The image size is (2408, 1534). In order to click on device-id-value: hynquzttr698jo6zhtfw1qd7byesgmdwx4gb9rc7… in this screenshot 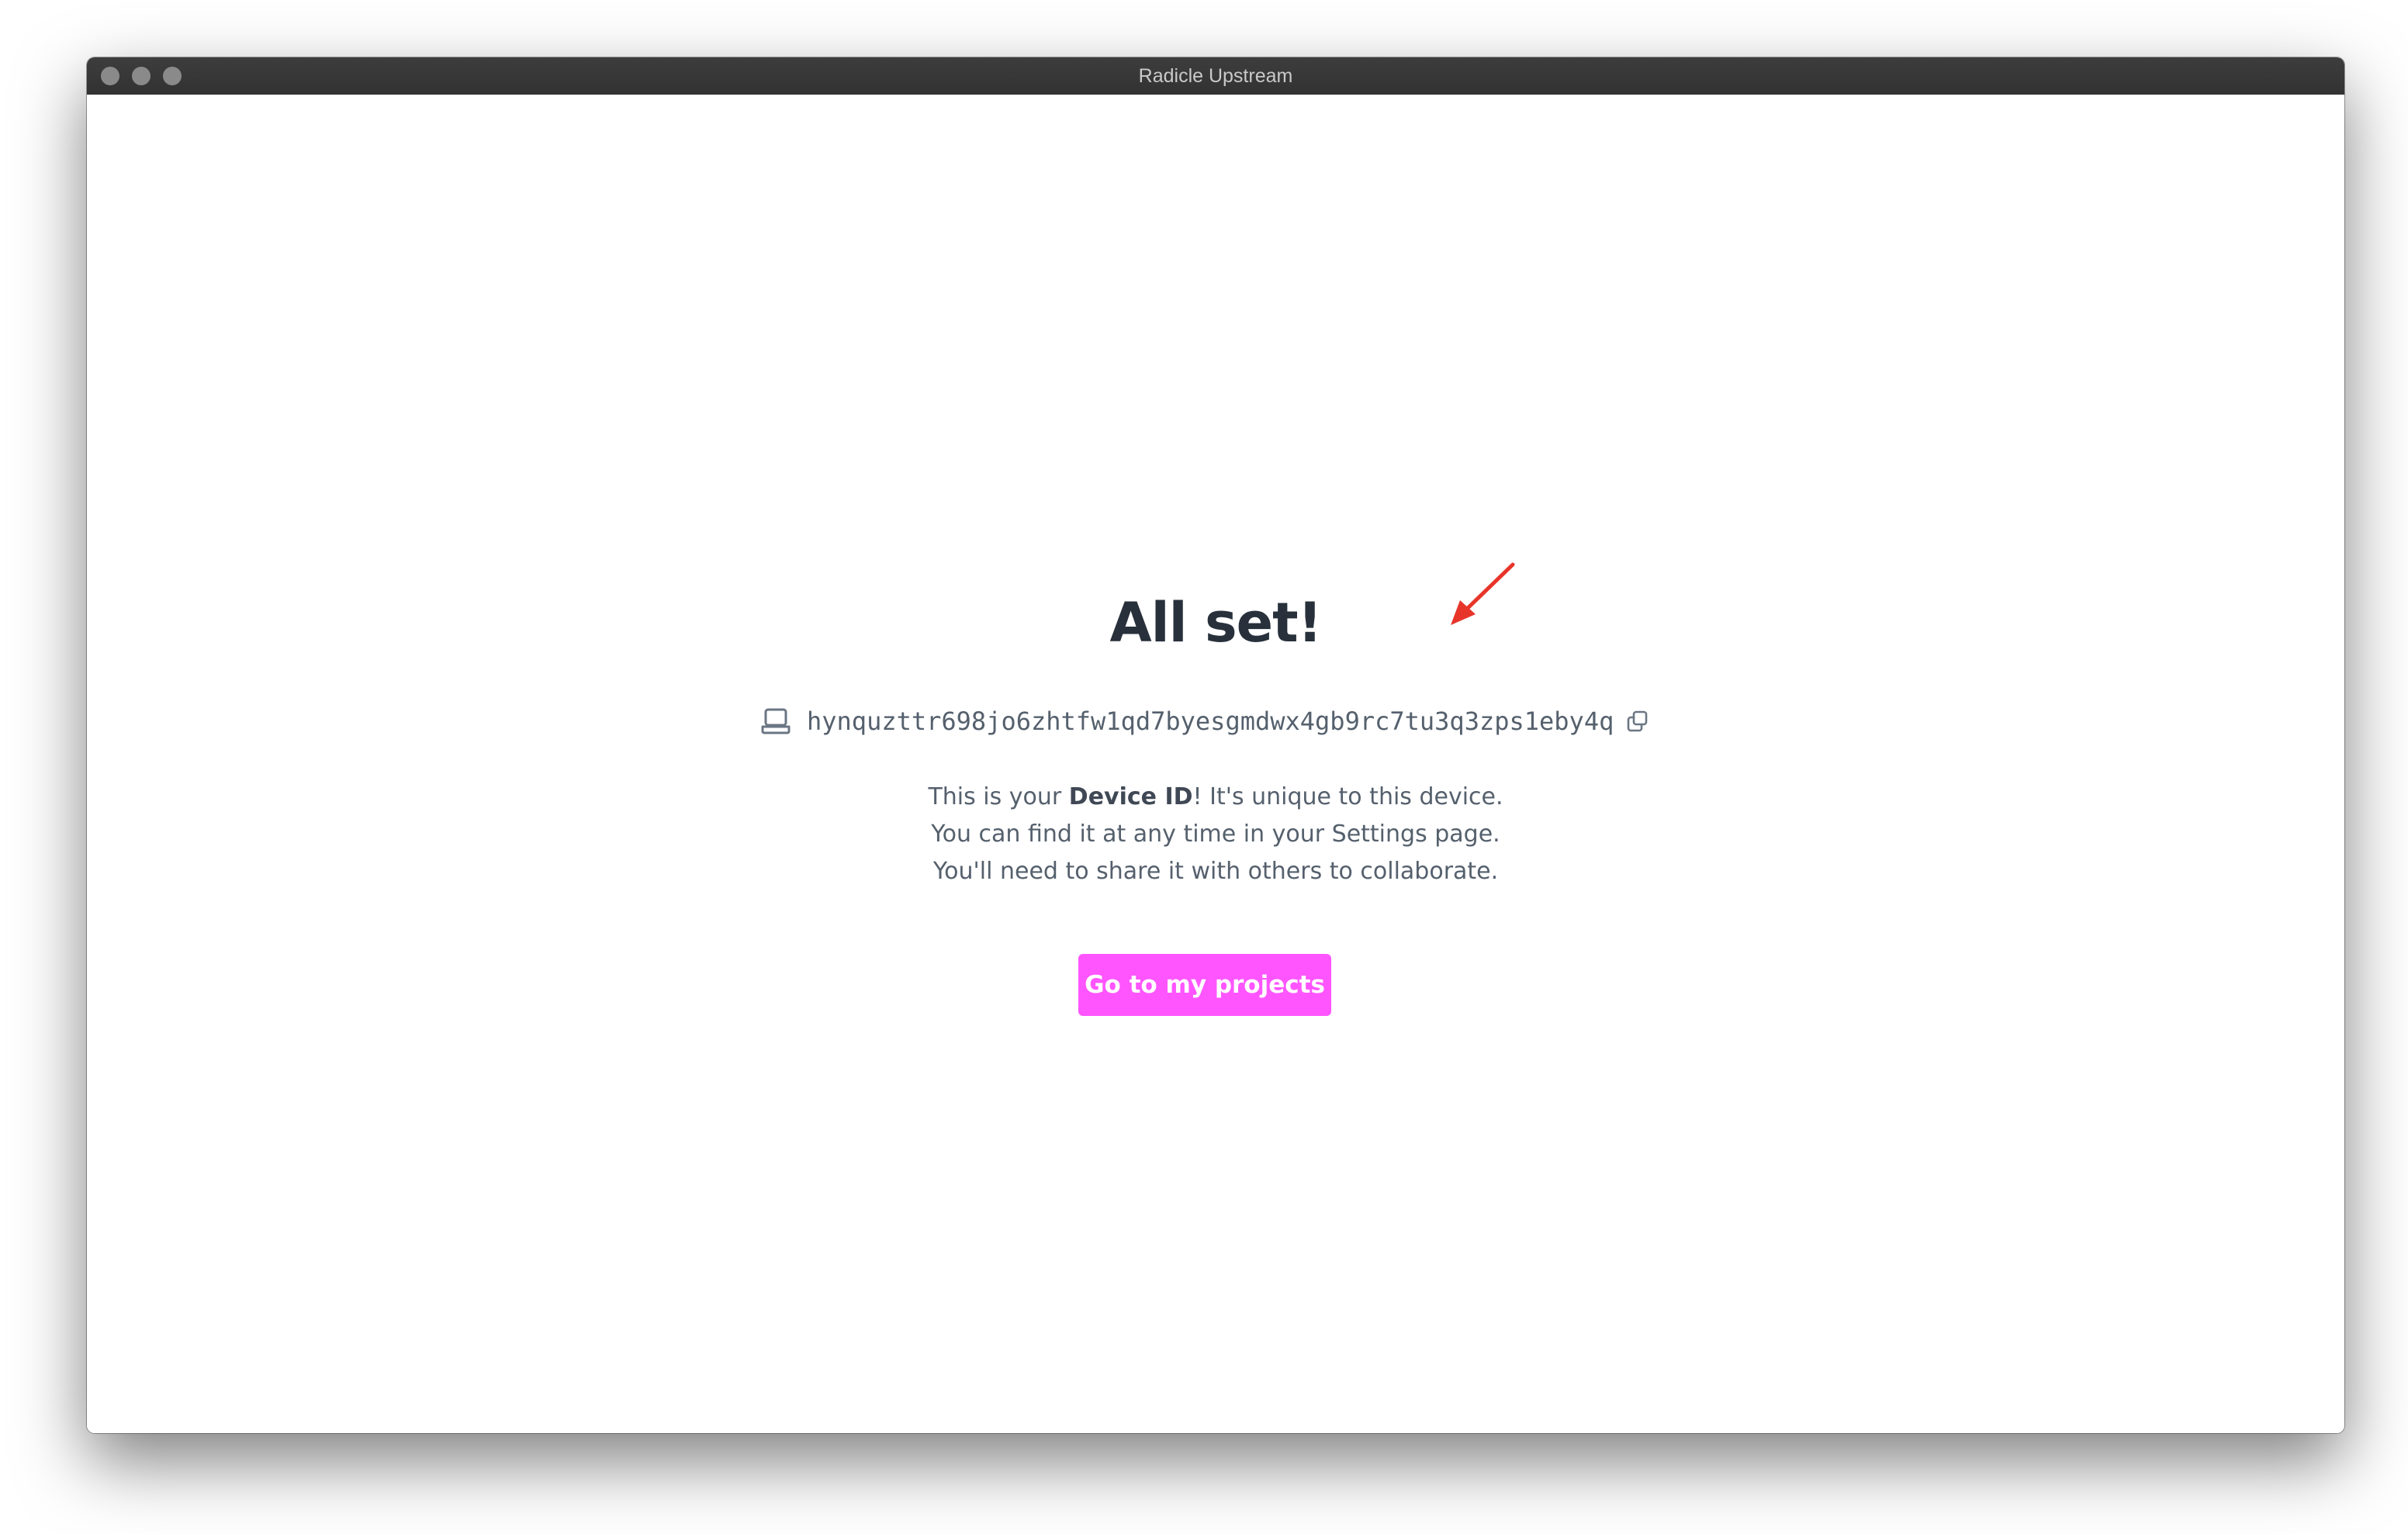, I will do `click(1210, 721)`.